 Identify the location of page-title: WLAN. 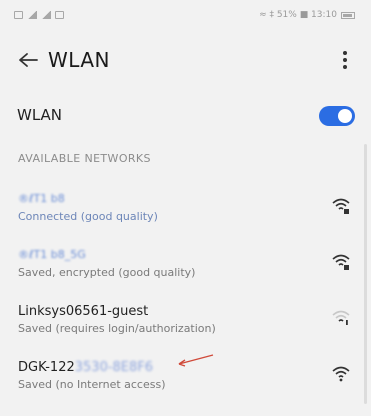
(79, 60).